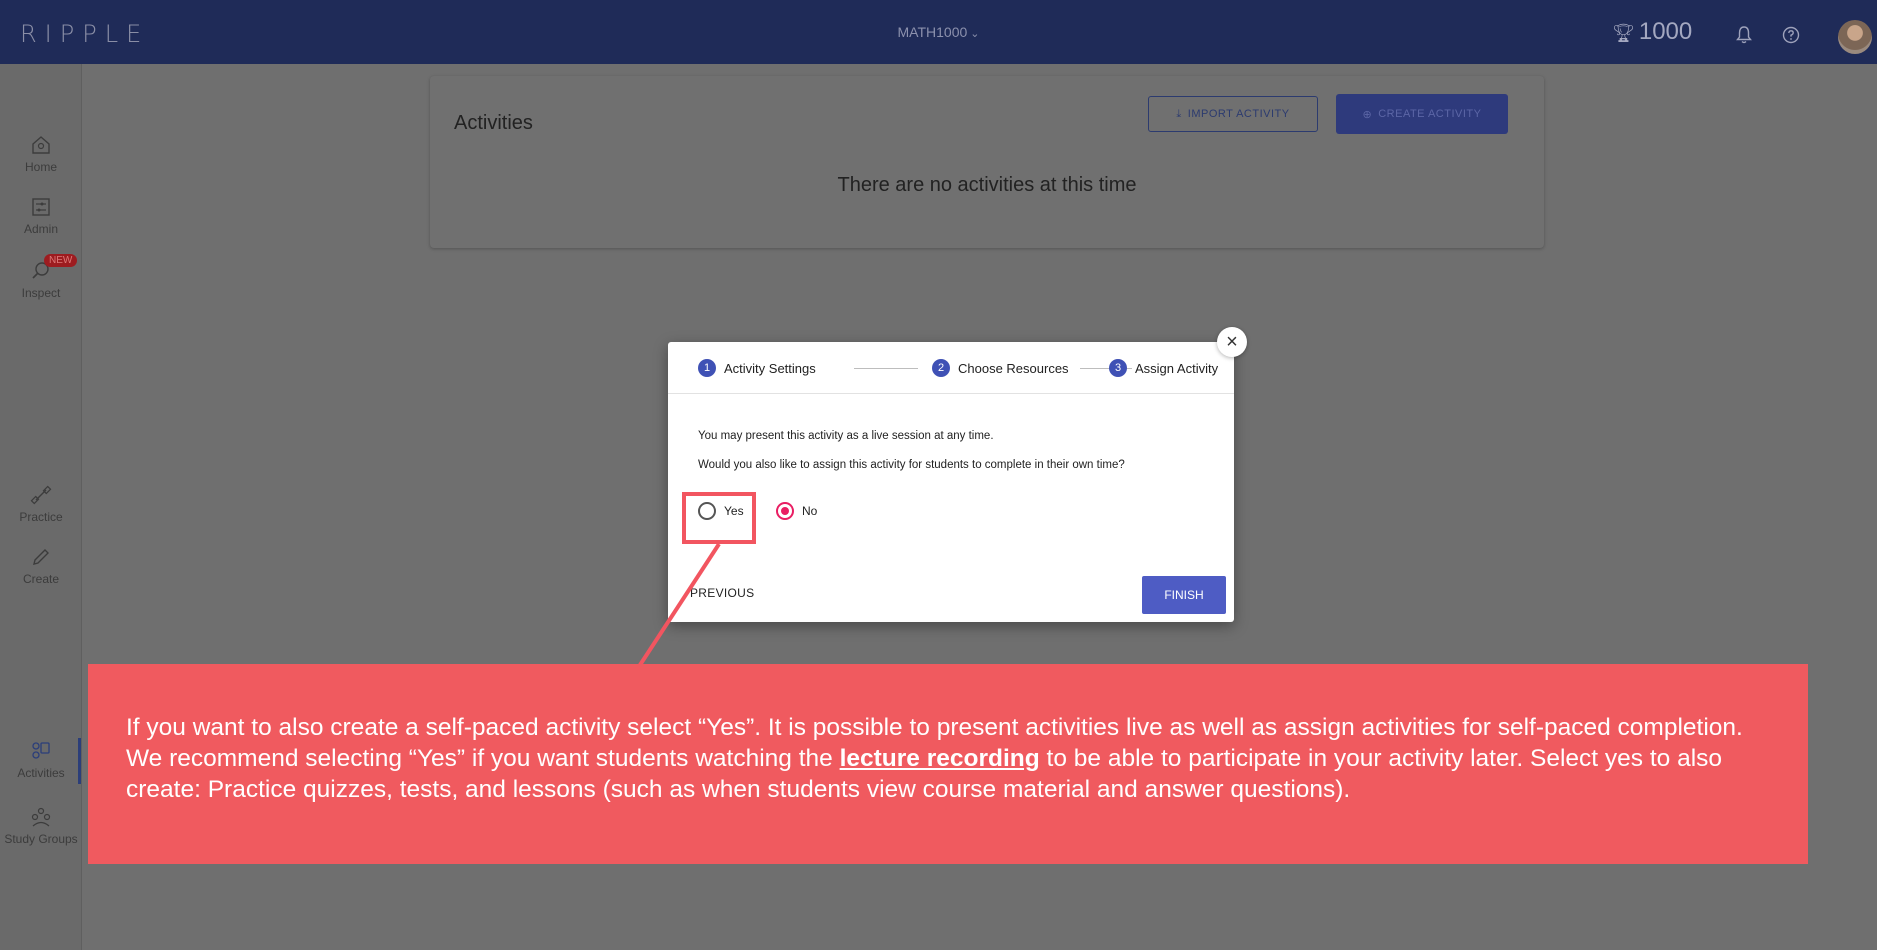  What do you see at coordinates (940, 758) in the screenshot?
I see `lecture-recording-link: lecture recording` at bounding box center [940, 758].